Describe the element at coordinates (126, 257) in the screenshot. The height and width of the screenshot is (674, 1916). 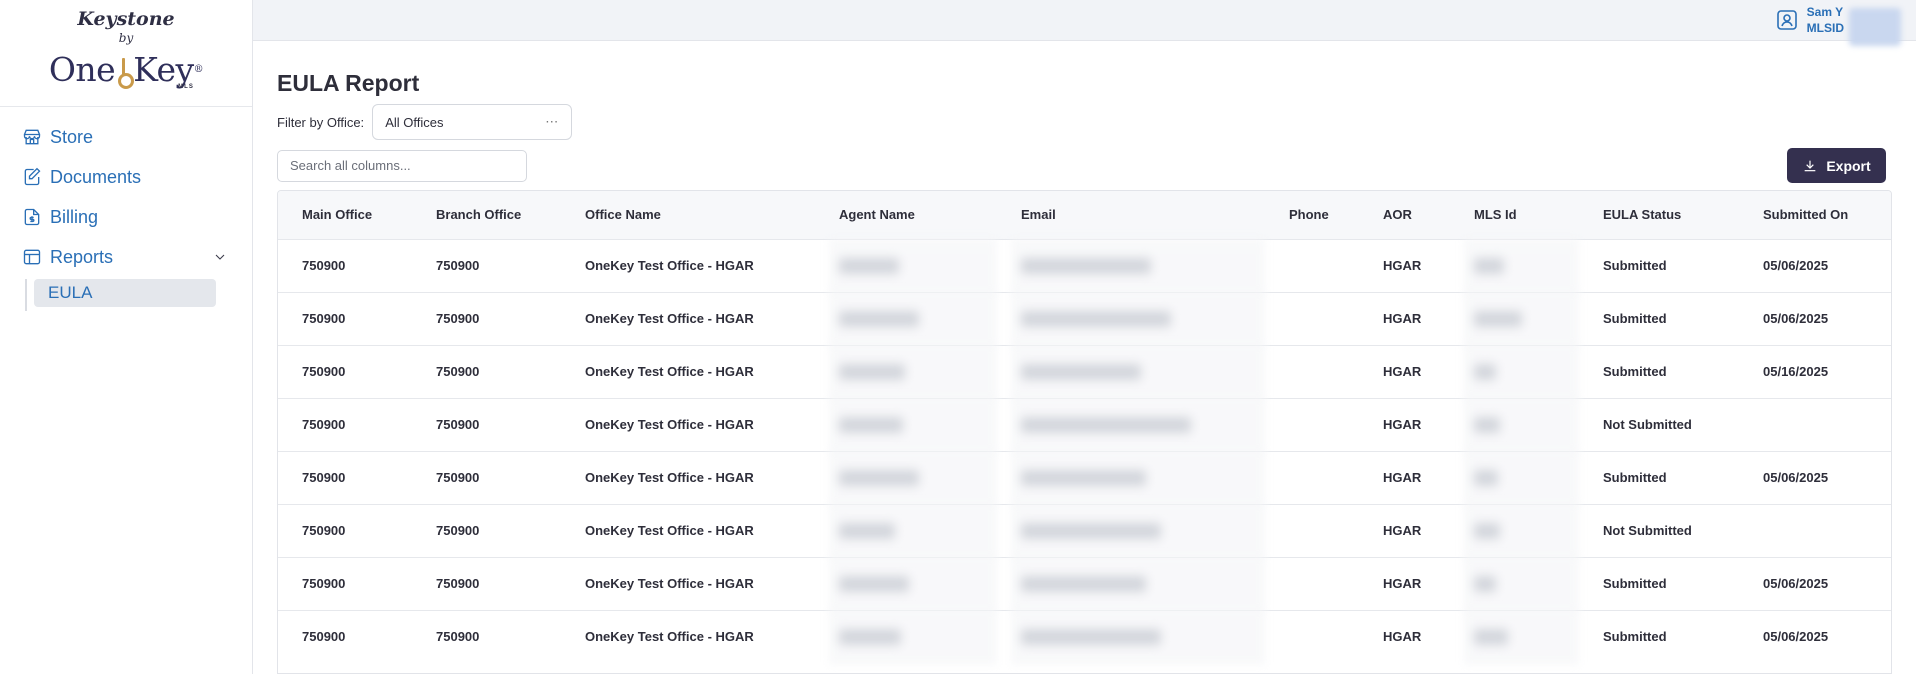
I see `sidebar-item-reports: Reports` at that location.